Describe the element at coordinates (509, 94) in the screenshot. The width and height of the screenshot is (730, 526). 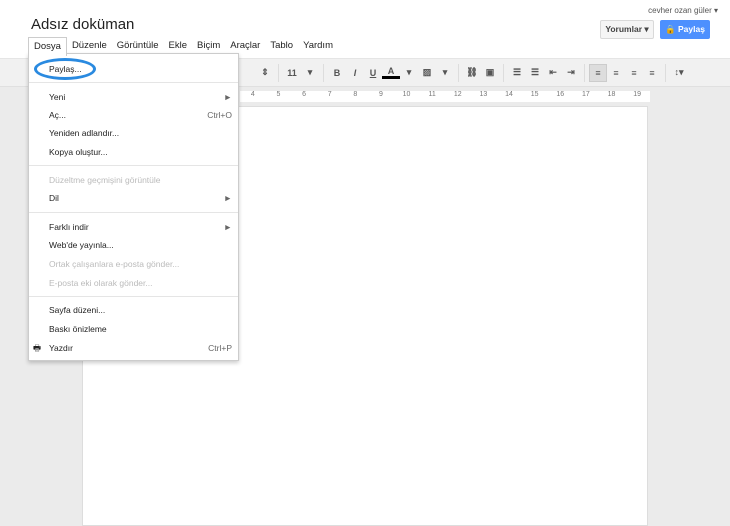
I see `ruler-tick: 14` at that location.